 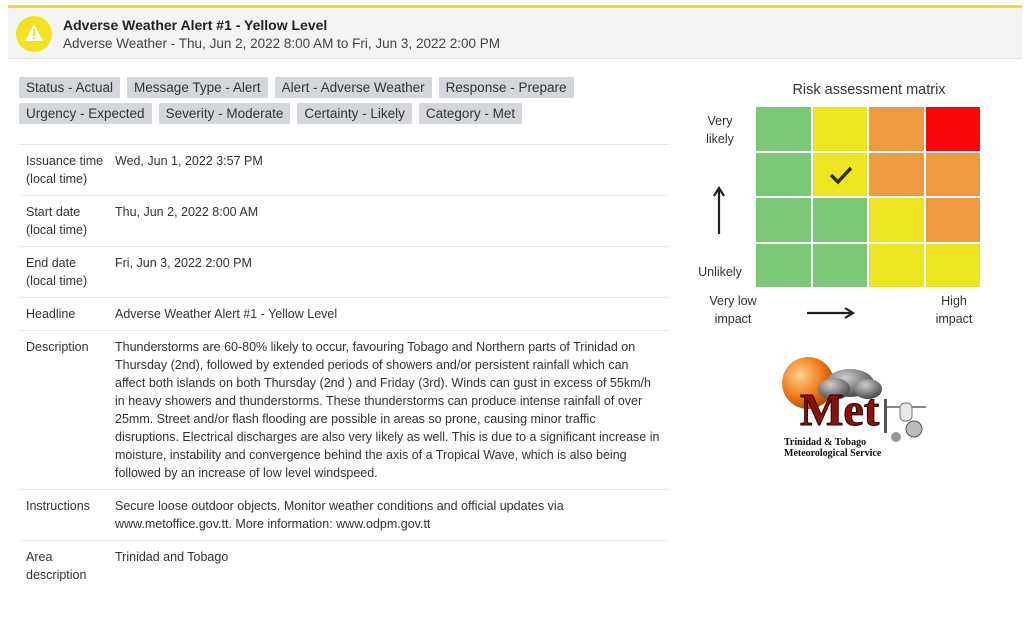 What do you see at coordinates (354, 113) in the screenshot?
I see `certainty-badge: Certainty - Likely` at bounding box center [354, 113].